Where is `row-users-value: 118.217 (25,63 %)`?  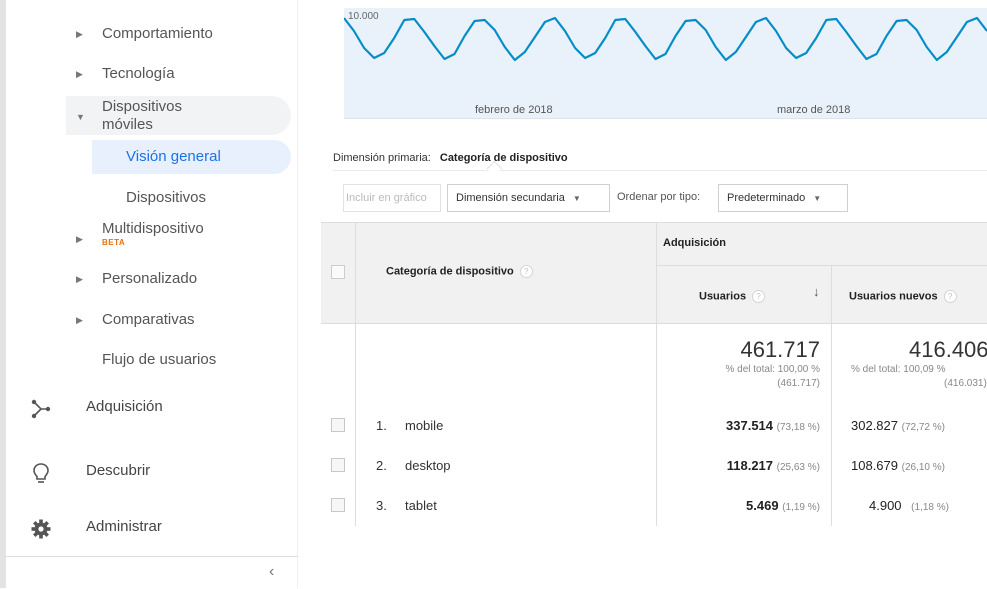 row-users-value: 118.217 (25,63 %) is located at coordinates (773, 465).